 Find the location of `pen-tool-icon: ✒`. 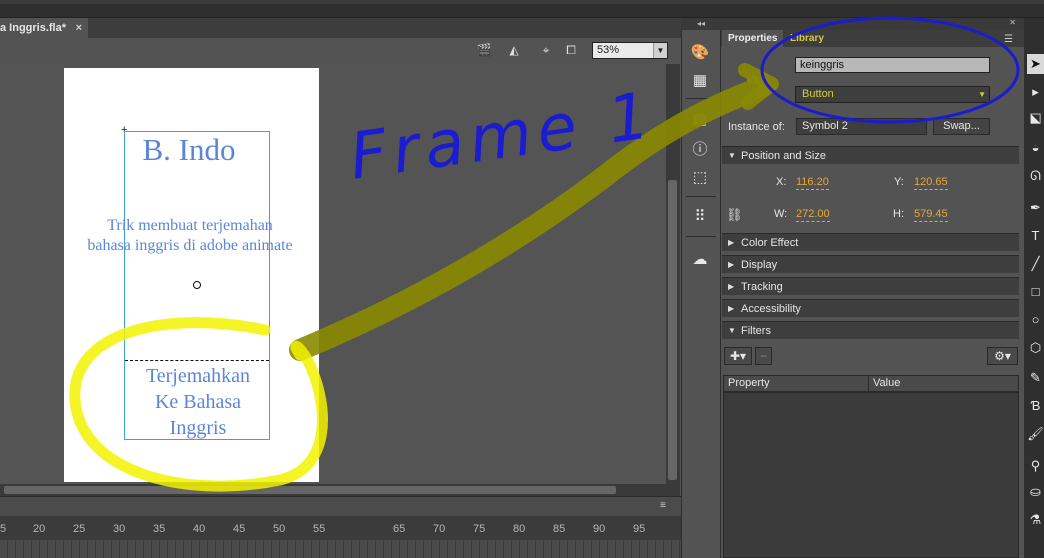

pen-tool-icon: ✒ is located at coordinates (1035, 208).